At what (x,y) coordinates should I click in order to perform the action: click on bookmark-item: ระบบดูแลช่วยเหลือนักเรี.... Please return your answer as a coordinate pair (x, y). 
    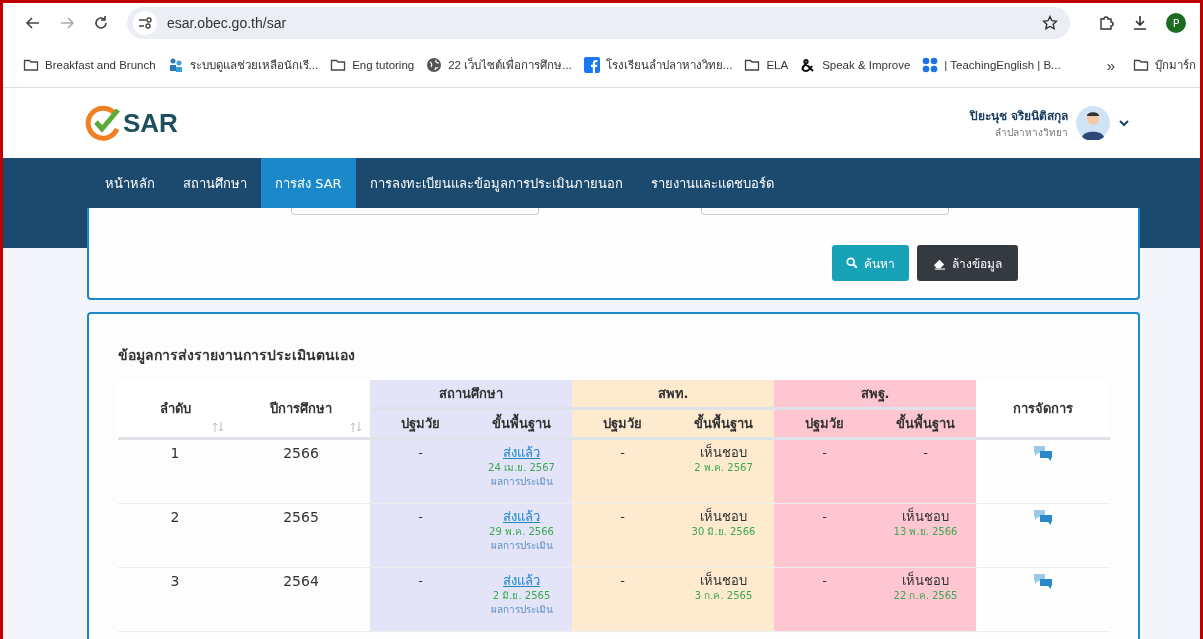
    Looking at the image, I should click on (243, 65).